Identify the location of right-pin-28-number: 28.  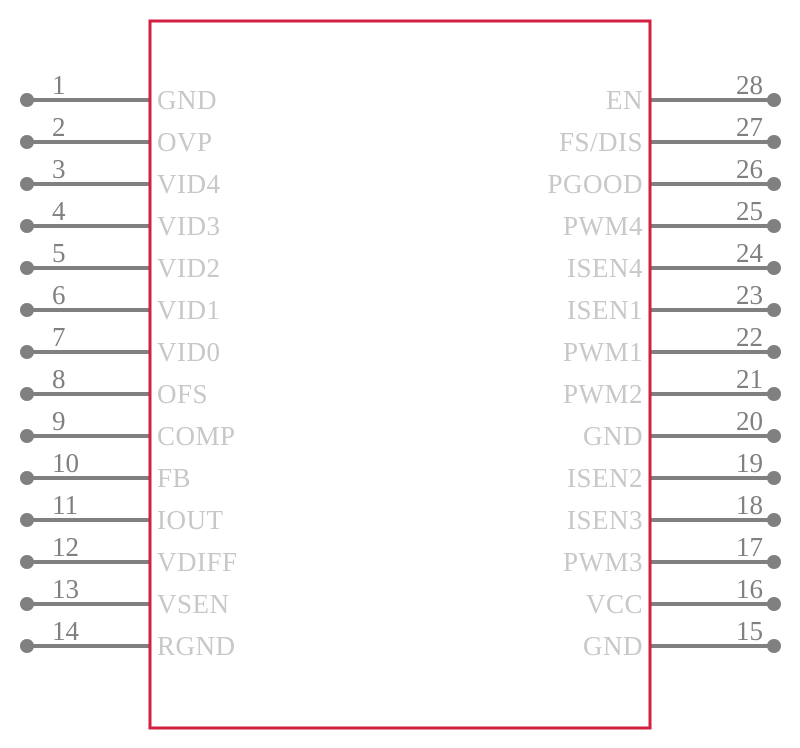
(749, 85).